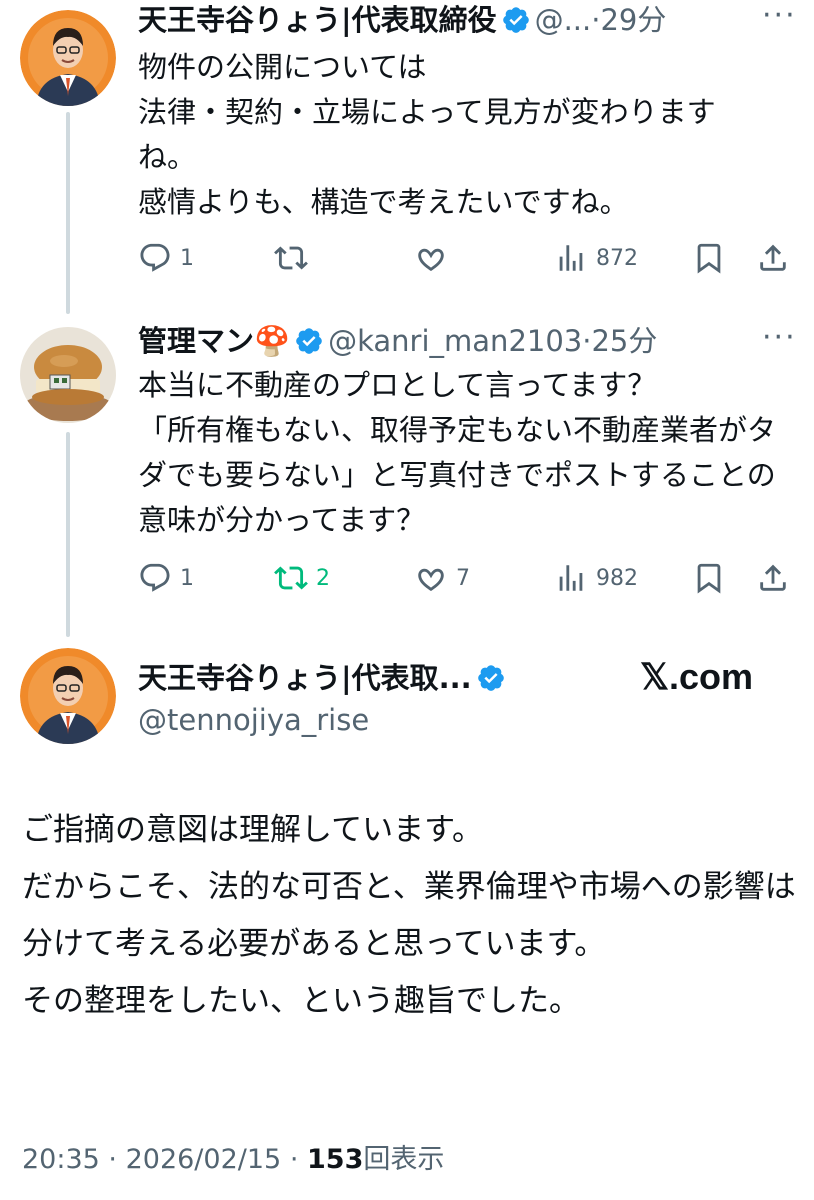  I want to click on like-button: 7, so click(442, 578).